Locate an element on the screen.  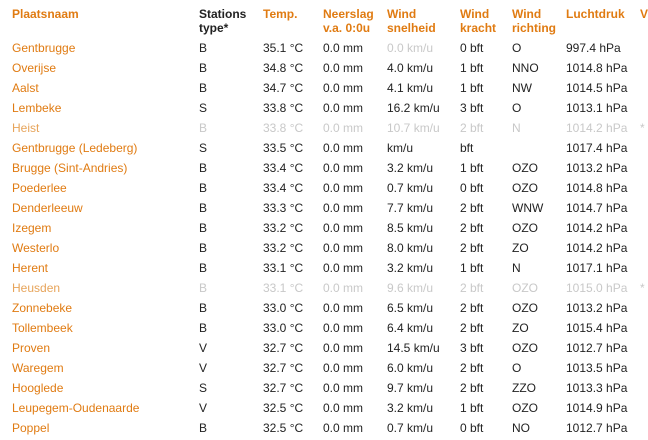
cell-location: Gentbrugge (Ledeberg) is located at coordinates (99, 148).